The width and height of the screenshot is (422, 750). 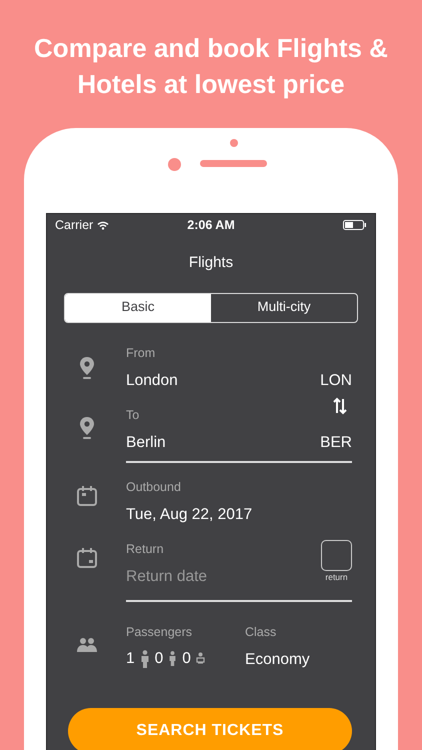 I want to click on field-label: To, so click(x=133, y=415).